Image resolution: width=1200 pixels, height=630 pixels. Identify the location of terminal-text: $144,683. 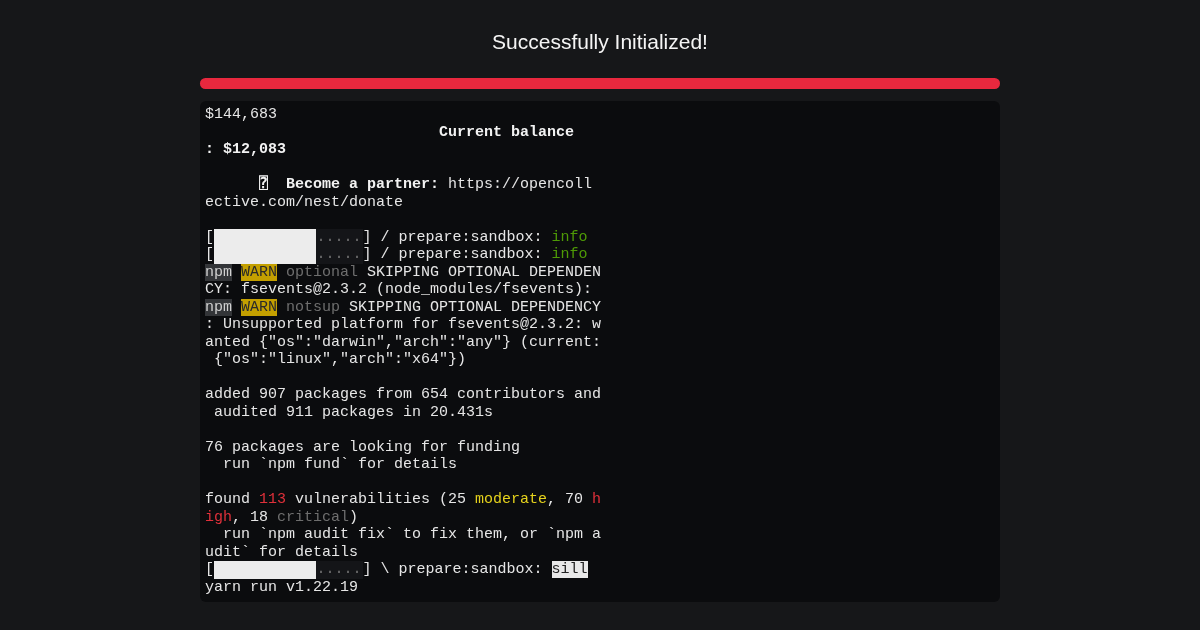
(241, 114).